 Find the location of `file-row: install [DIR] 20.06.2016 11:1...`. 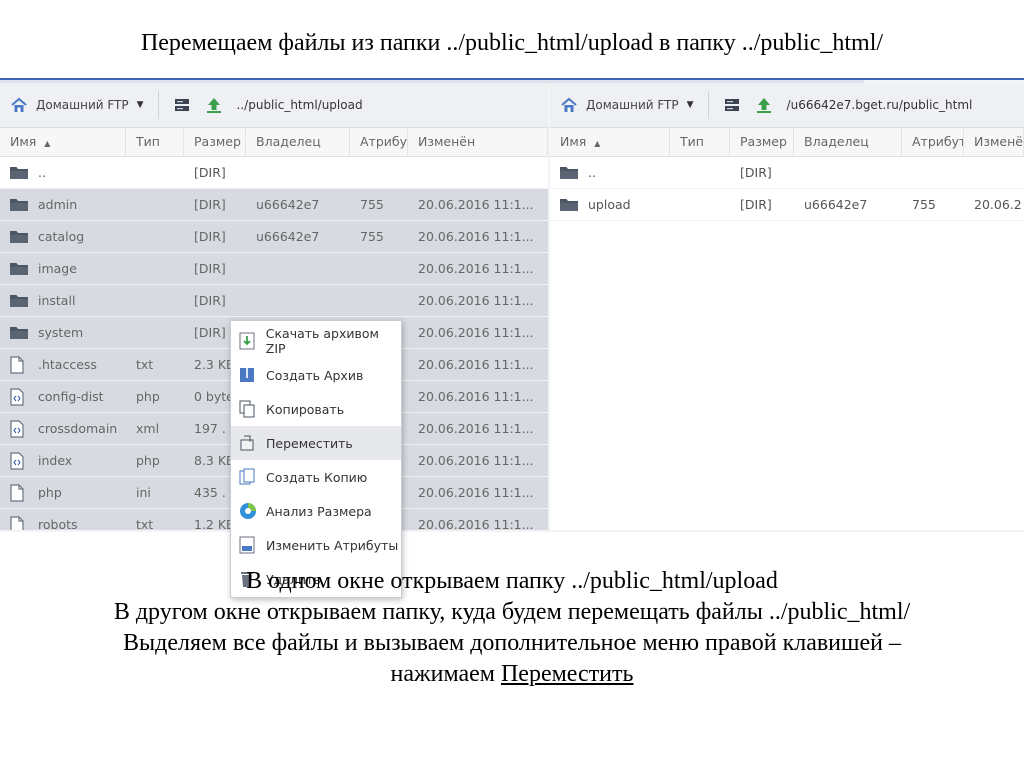

file-row: install [DIR] 20.06.2016 11:1... is located at coordinates (274, 301).